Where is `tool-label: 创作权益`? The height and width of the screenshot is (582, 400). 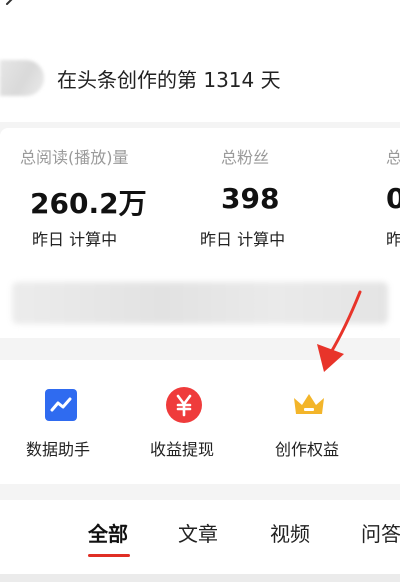
tool-label: 创作权益 is located at coordinates (307, 449).